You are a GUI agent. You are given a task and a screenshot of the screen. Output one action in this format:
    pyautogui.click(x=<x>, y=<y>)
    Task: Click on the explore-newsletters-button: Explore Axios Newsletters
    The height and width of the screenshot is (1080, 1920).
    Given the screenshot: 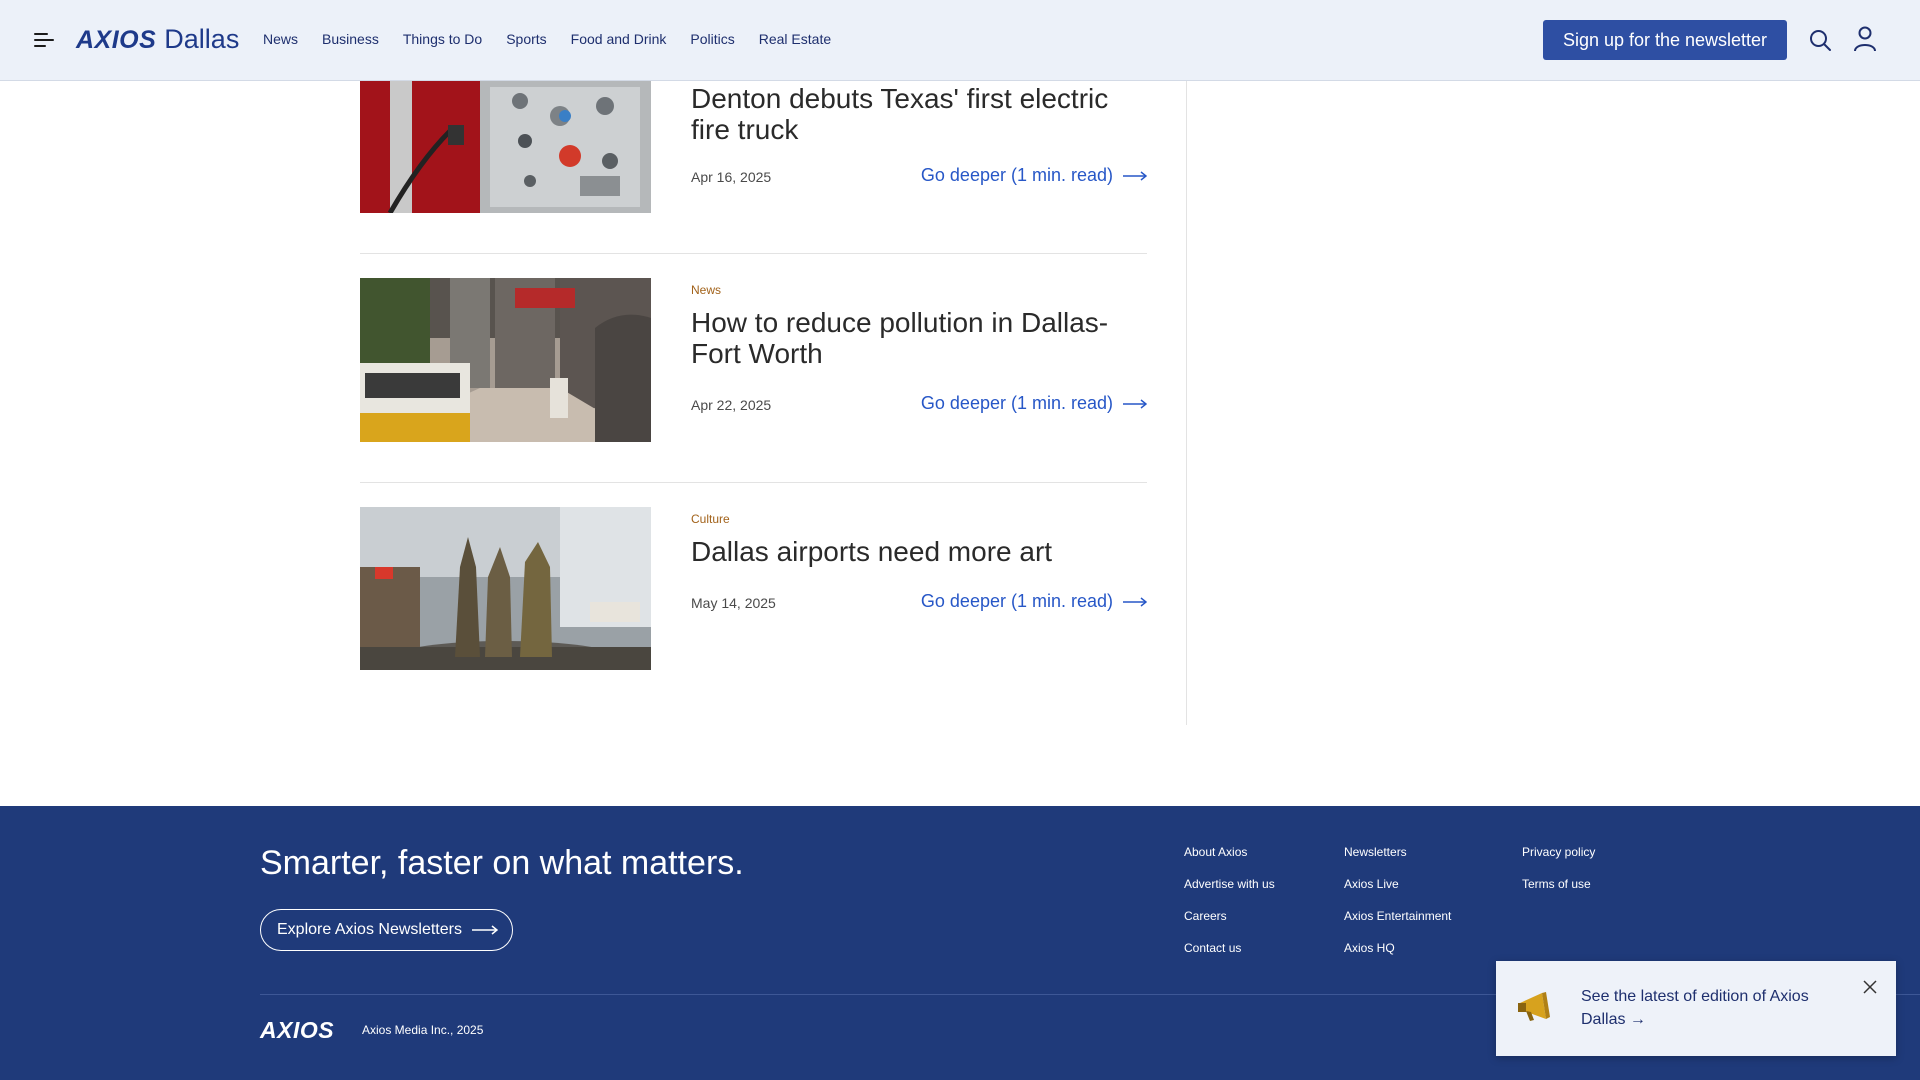 What is the action you would take?
    pyautogui.click(x=386, y=930)
    